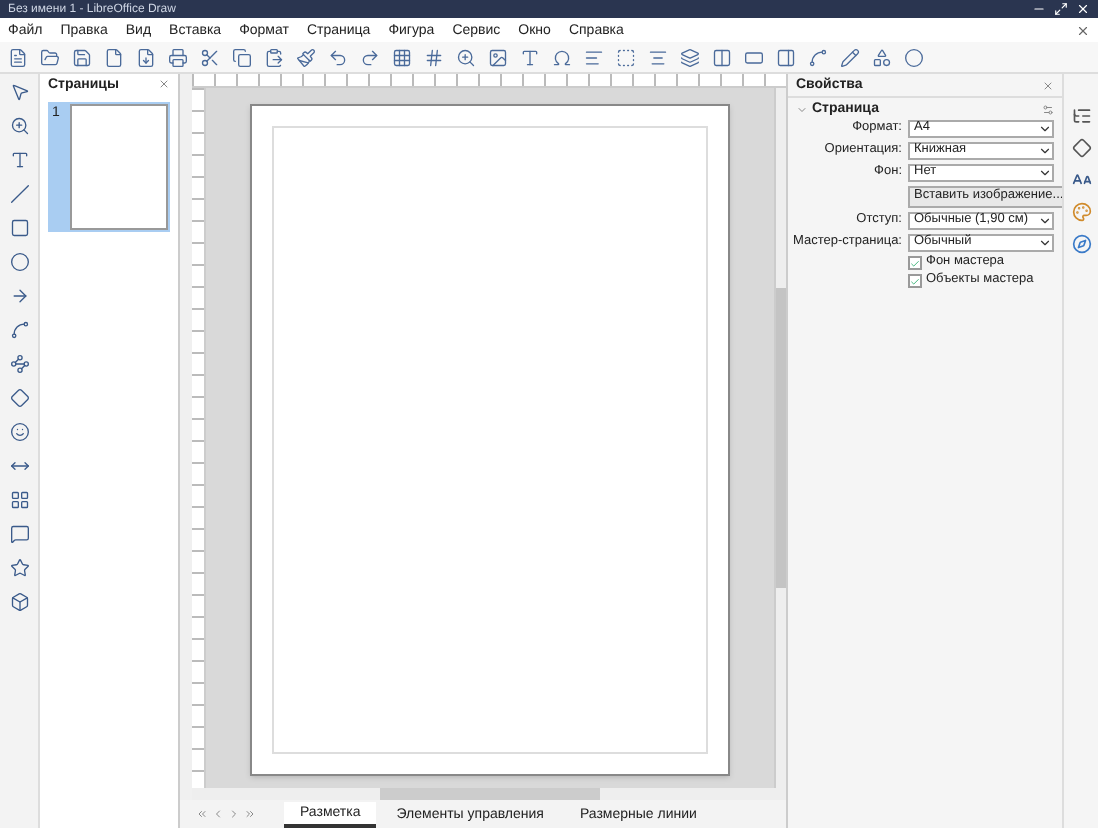 The width and height of the screenshot is (1098, 828). Describe the element at coordinates (658, 57) in the screenshot. I see `align-icon` at that location.